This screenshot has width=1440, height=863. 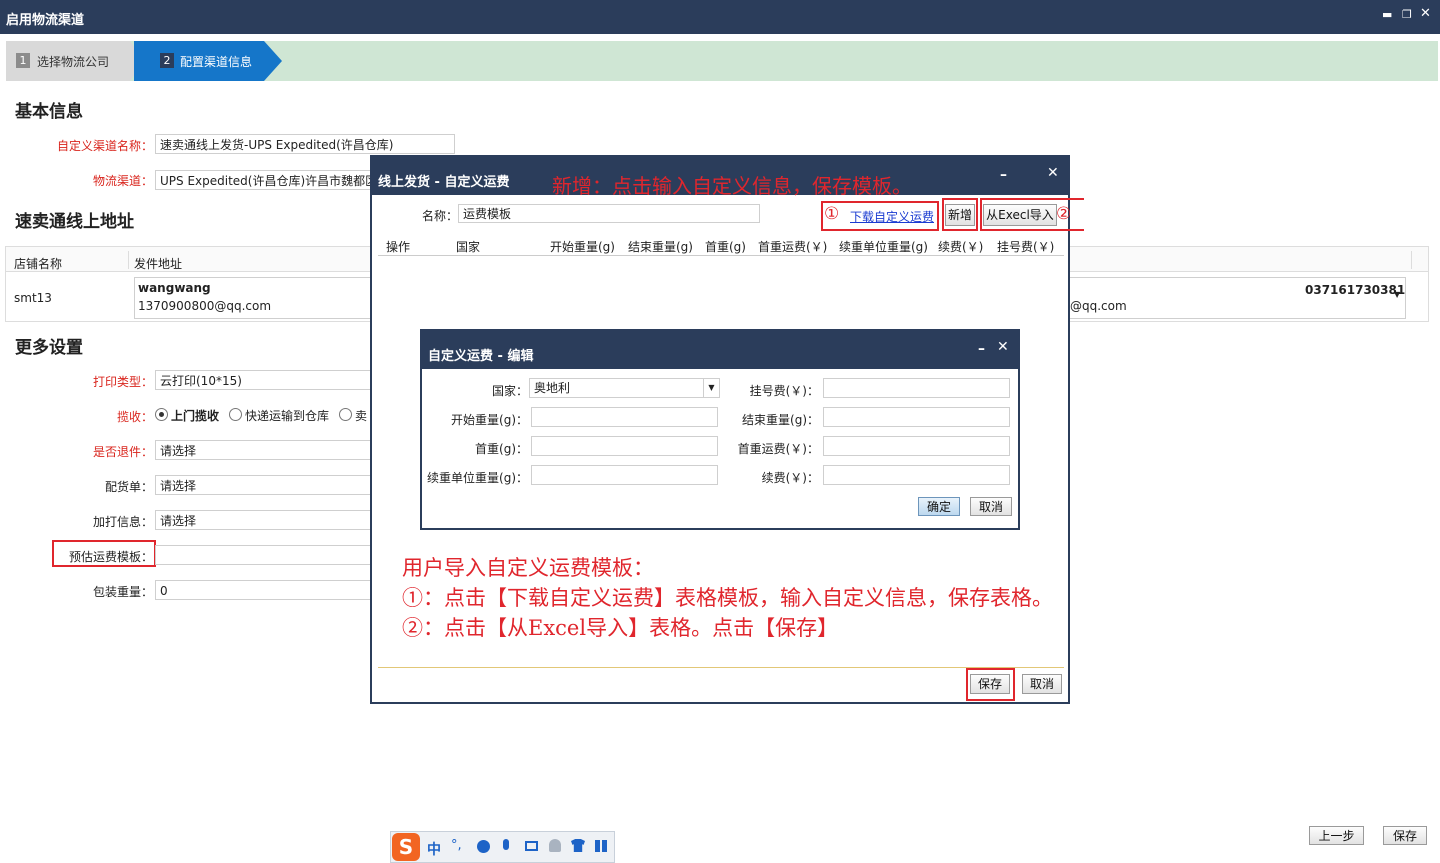 What do you see at coordinates (780, 420) in the screenshot?
I see `end-weight-label: 结束重量(g)：` at bounding box center [780, 420].